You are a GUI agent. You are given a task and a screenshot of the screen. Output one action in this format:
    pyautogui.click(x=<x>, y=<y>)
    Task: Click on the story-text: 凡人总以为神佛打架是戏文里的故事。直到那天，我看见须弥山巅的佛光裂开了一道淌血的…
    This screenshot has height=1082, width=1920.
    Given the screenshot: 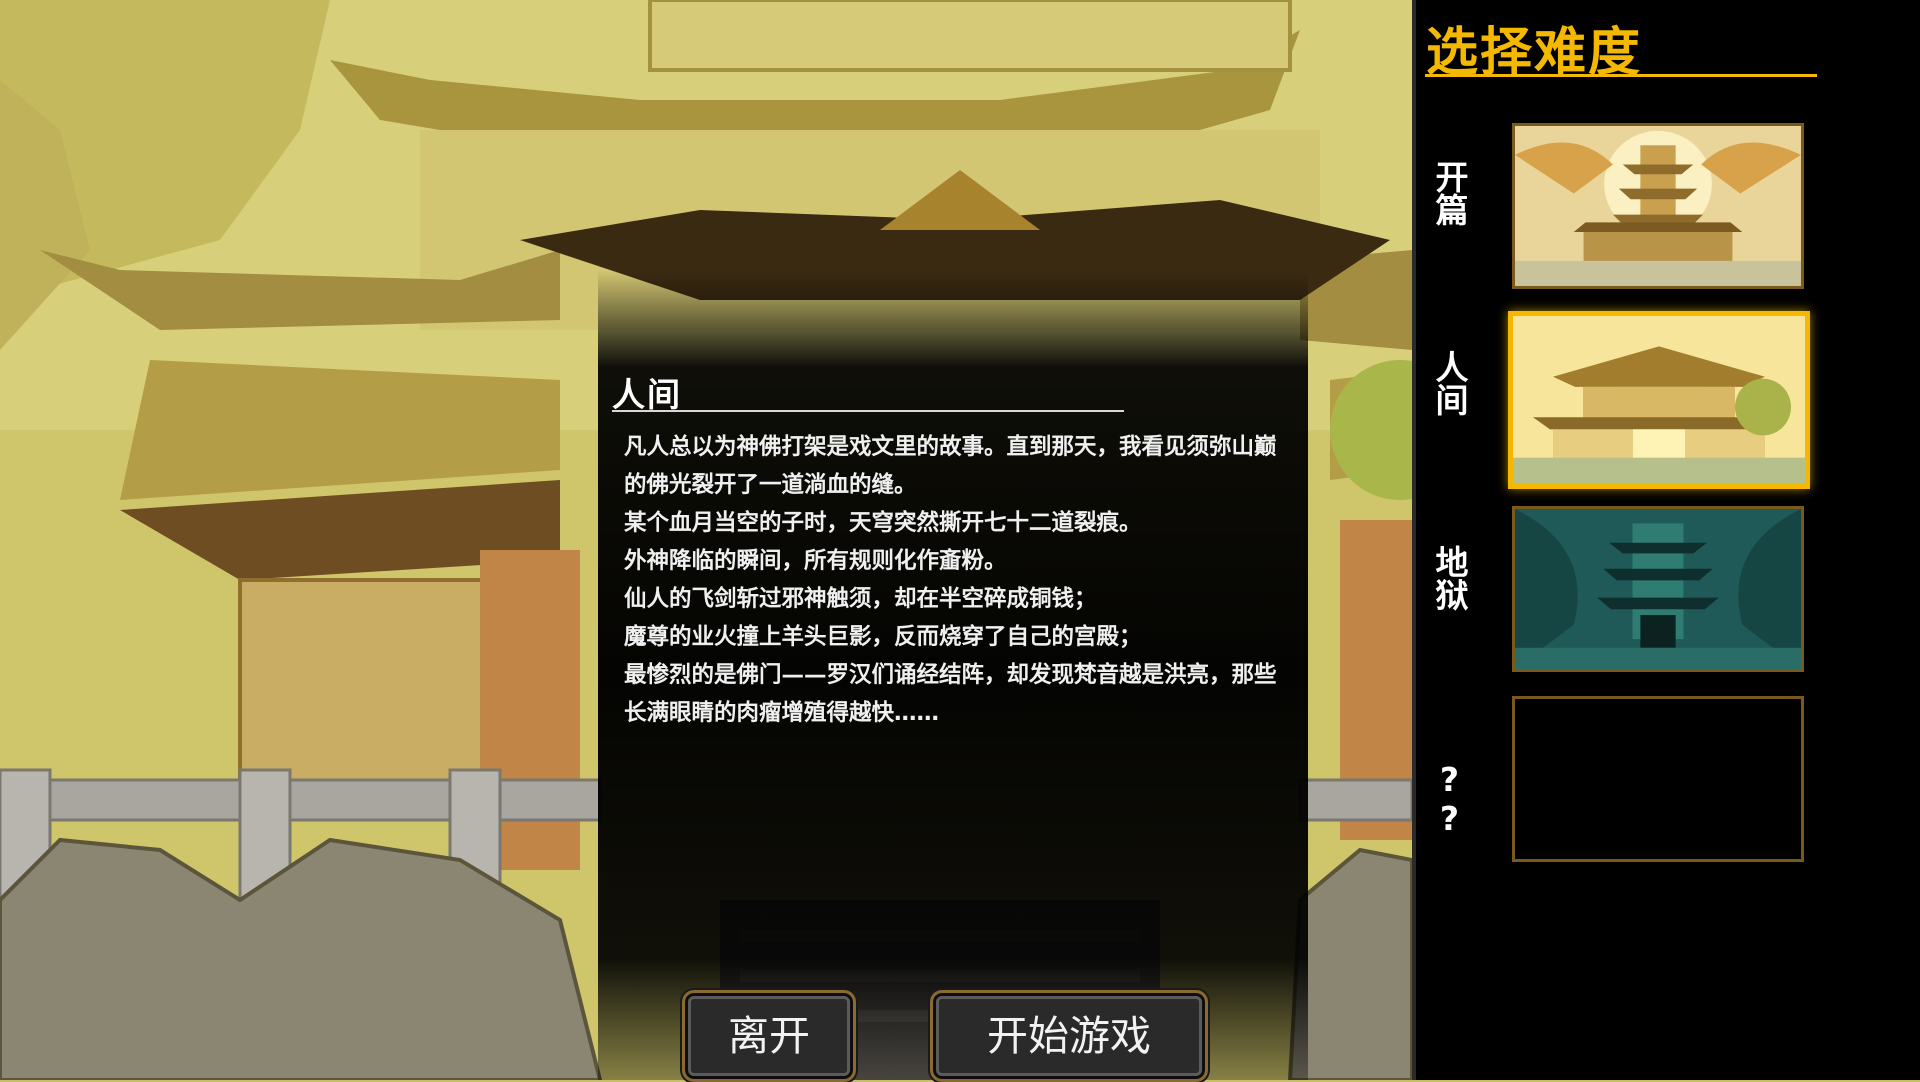 What is the action you would take?
    pyautogui.click(x=954, y=580)
    